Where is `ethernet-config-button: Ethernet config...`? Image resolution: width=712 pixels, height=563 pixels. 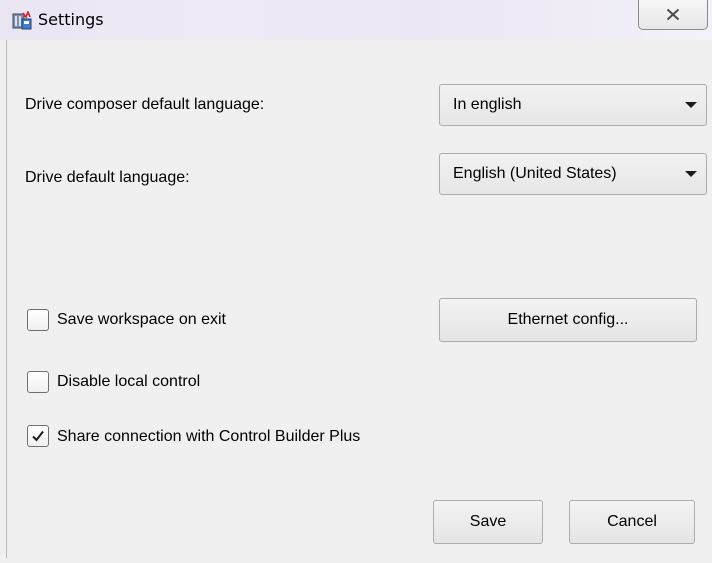
ethernet-config-button: Ethernet config... is located at coordinates (568, 320).